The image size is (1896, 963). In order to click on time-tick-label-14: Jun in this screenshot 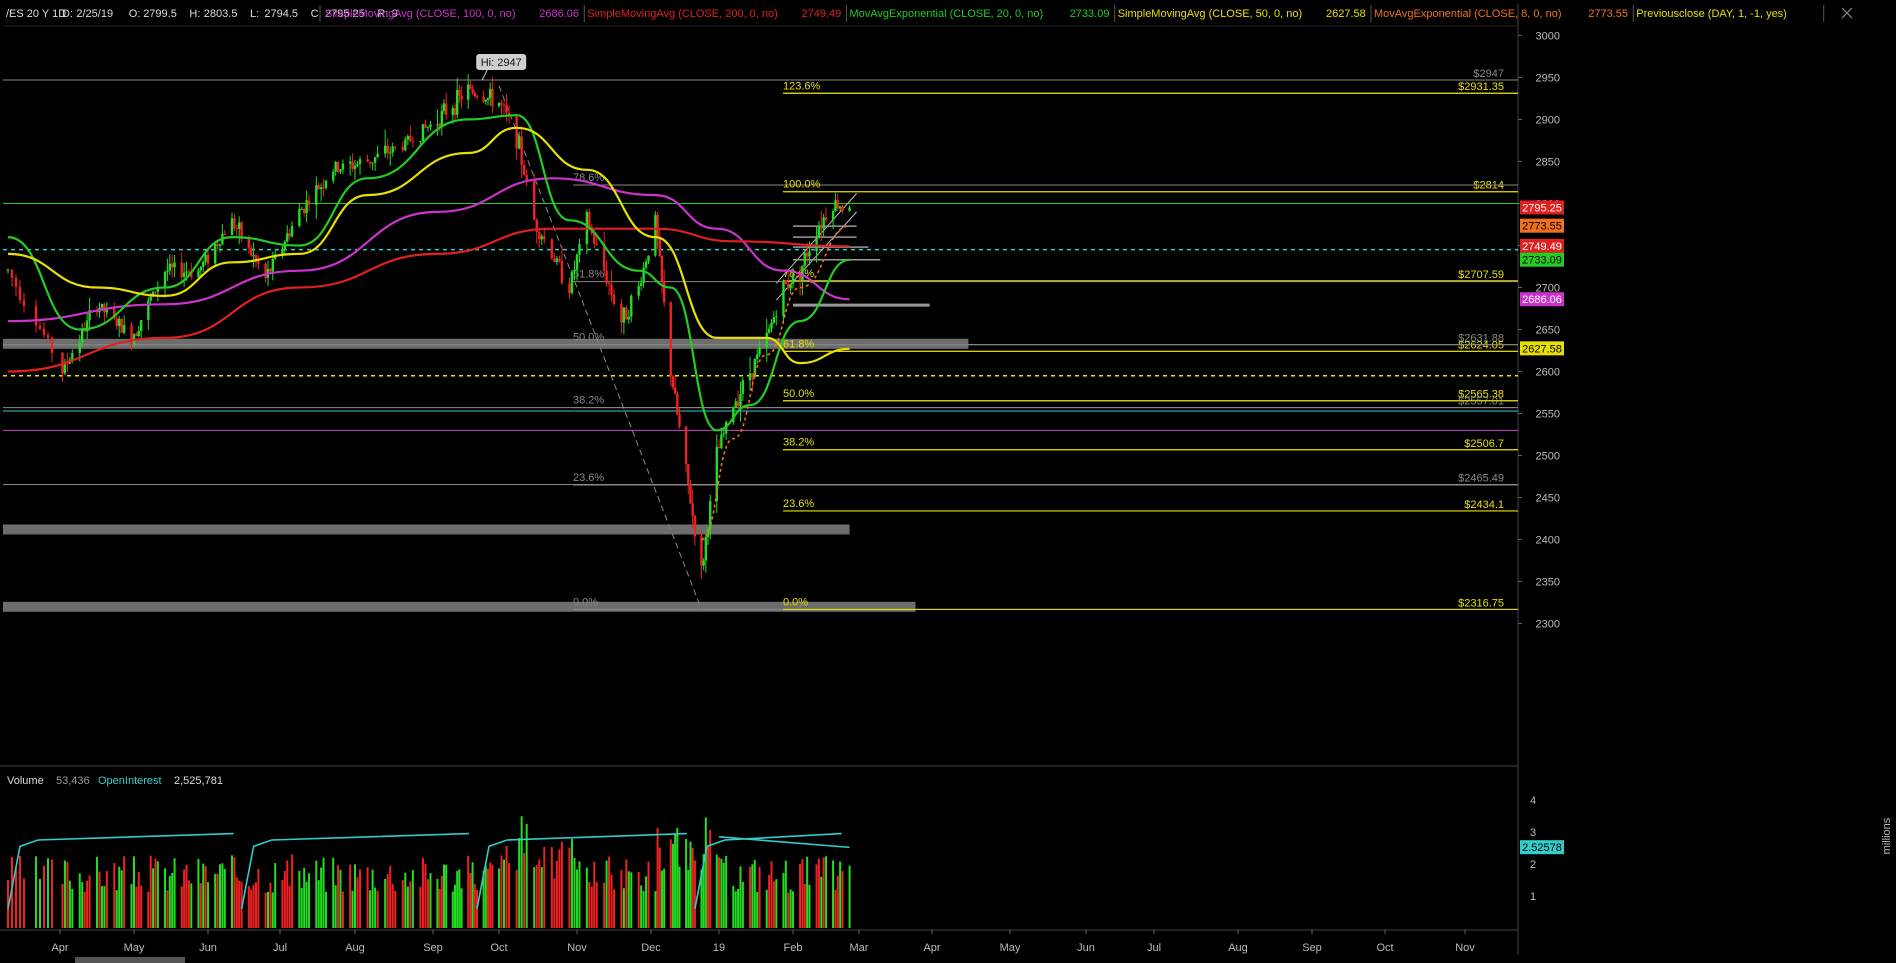, I will do `click(1086, 948)`.